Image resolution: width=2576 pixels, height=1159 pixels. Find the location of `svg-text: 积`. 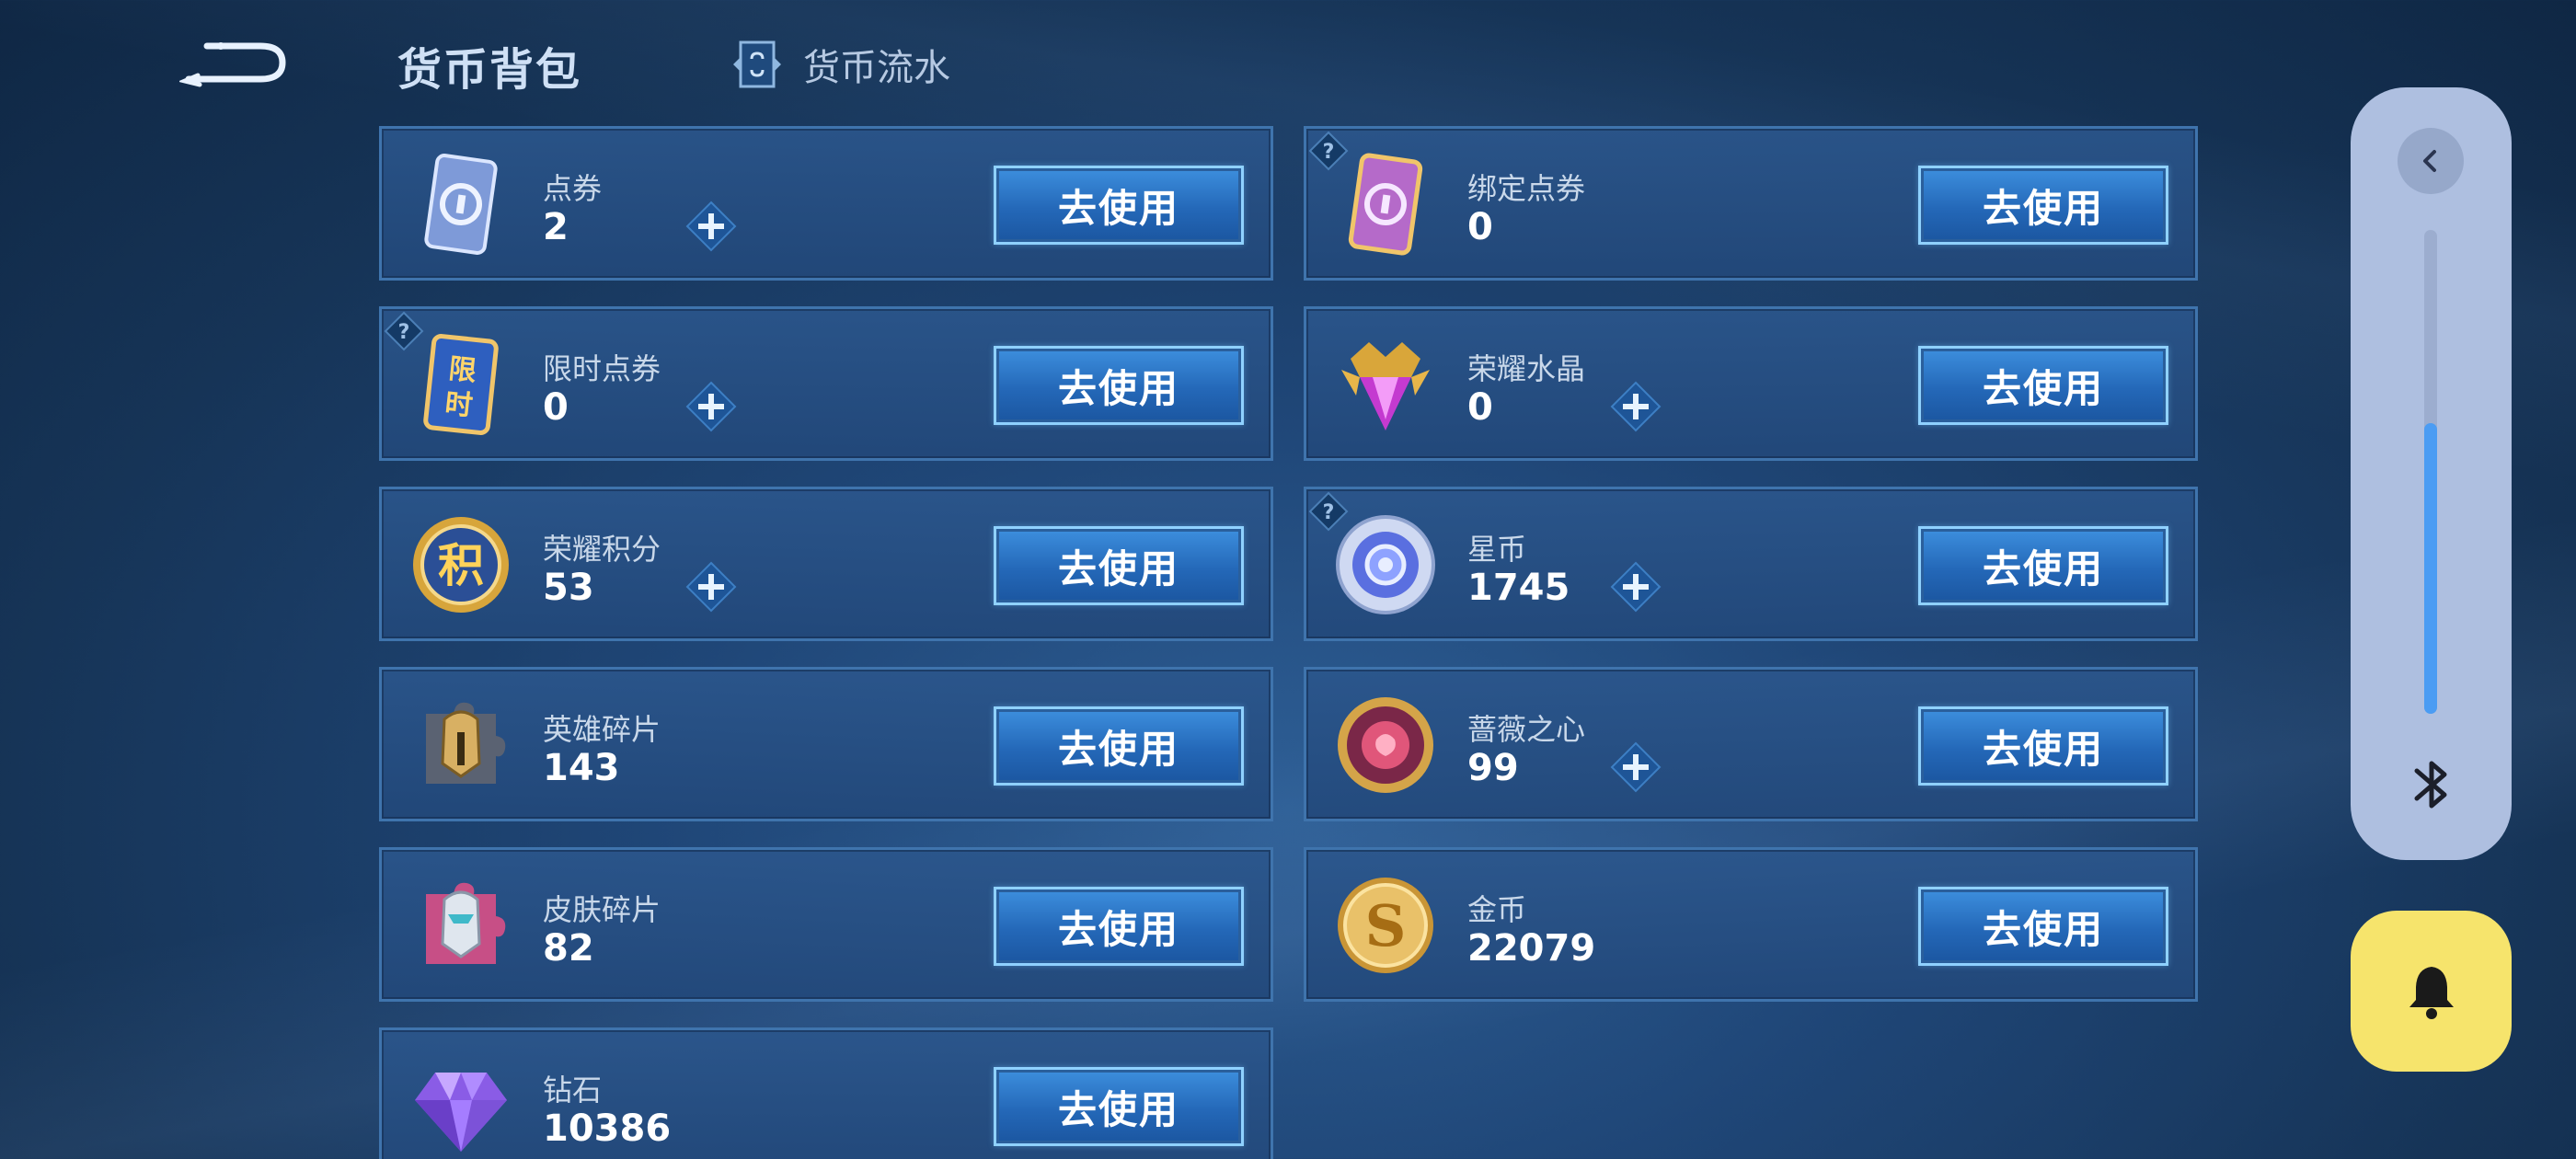

svg-text: 积 is located at coordinates (461, 565).